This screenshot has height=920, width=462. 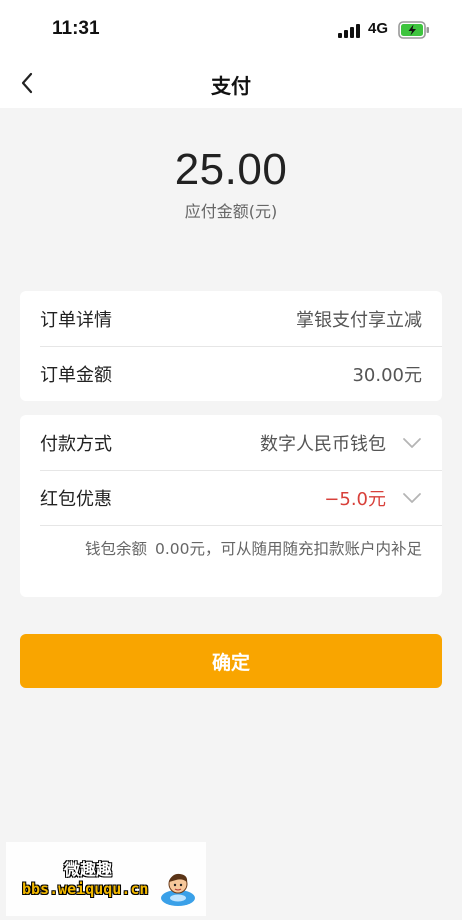 I want to click on order-detail-value: 掌银支付享立减, so click(x=359, y=320).